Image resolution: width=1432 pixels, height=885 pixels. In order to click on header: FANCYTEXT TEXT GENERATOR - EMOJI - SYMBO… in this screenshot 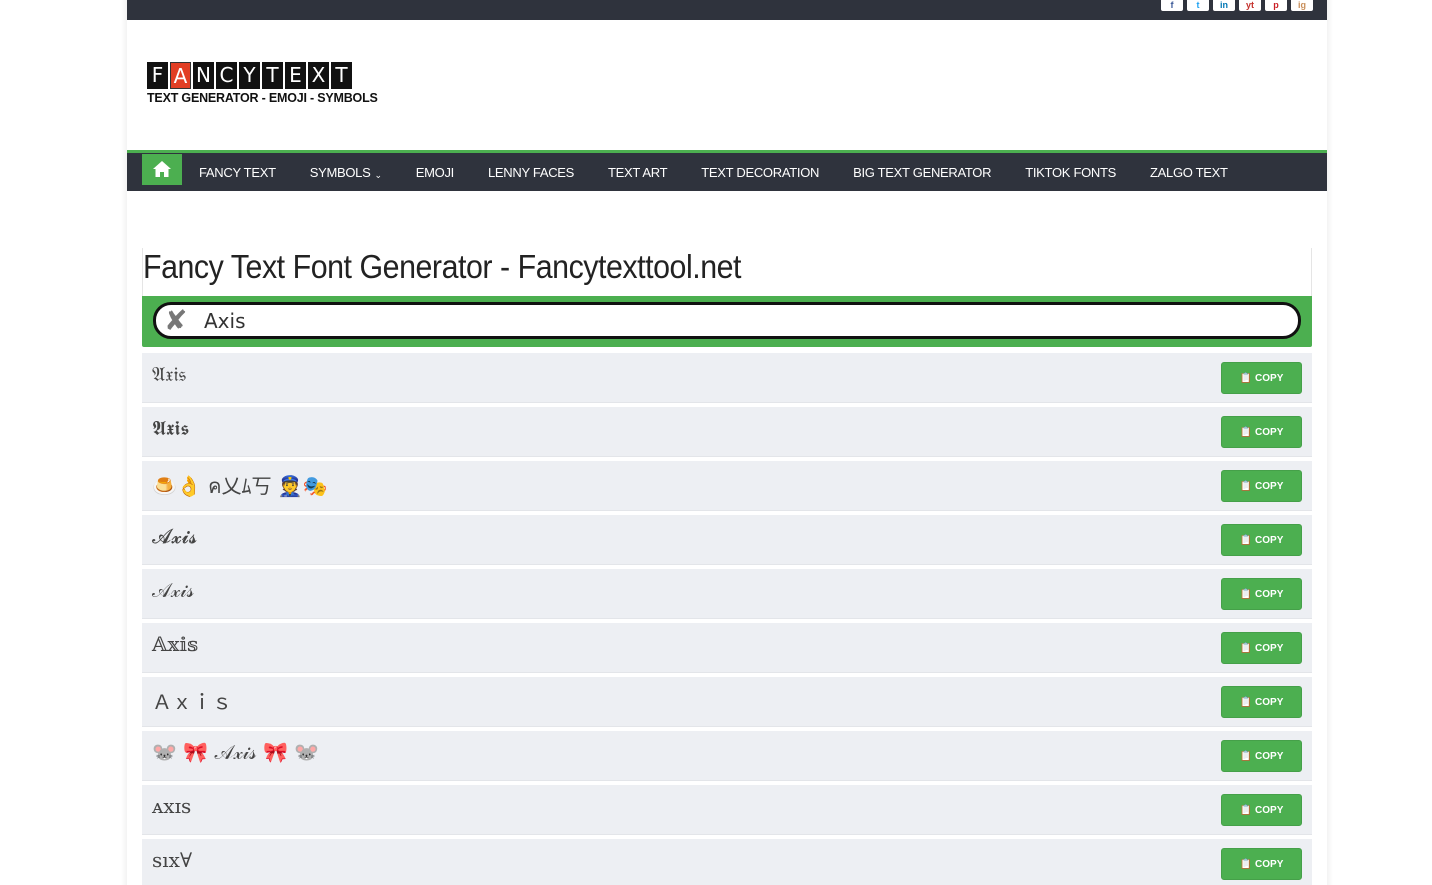, I will do `click(727, 85)`.